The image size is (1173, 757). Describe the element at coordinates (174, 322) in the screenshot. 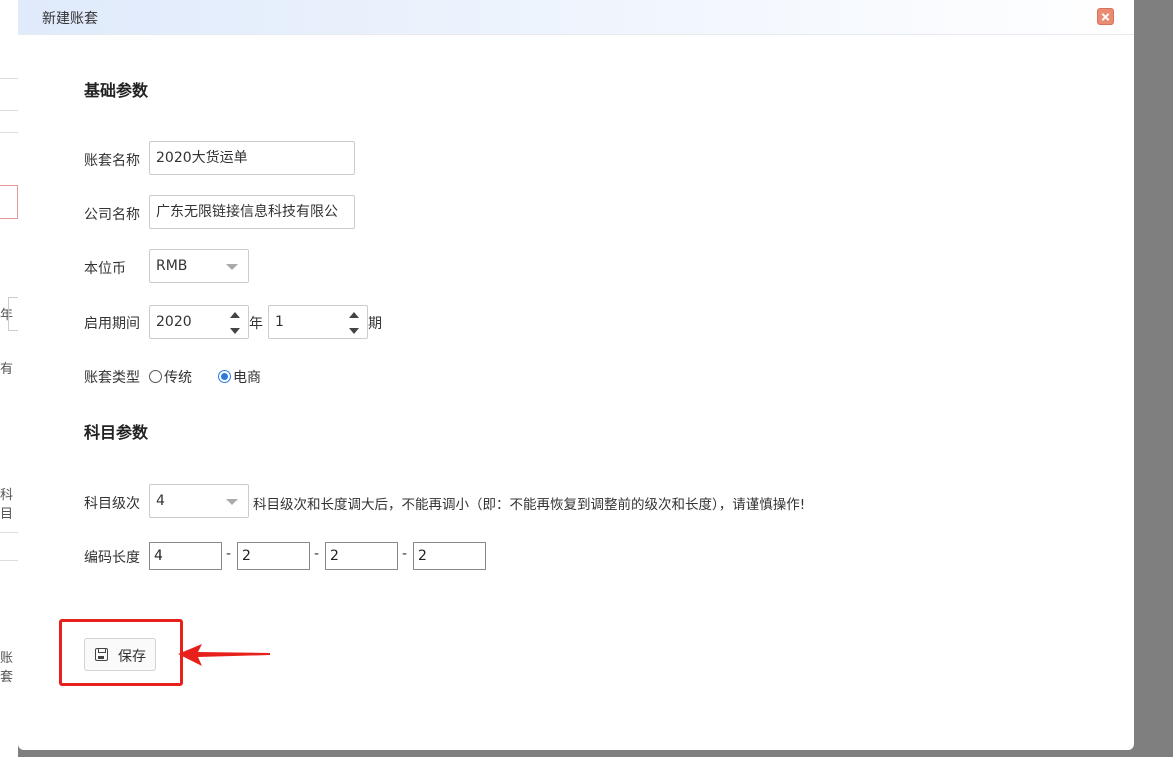

I see `year-value: 2020` at that location.